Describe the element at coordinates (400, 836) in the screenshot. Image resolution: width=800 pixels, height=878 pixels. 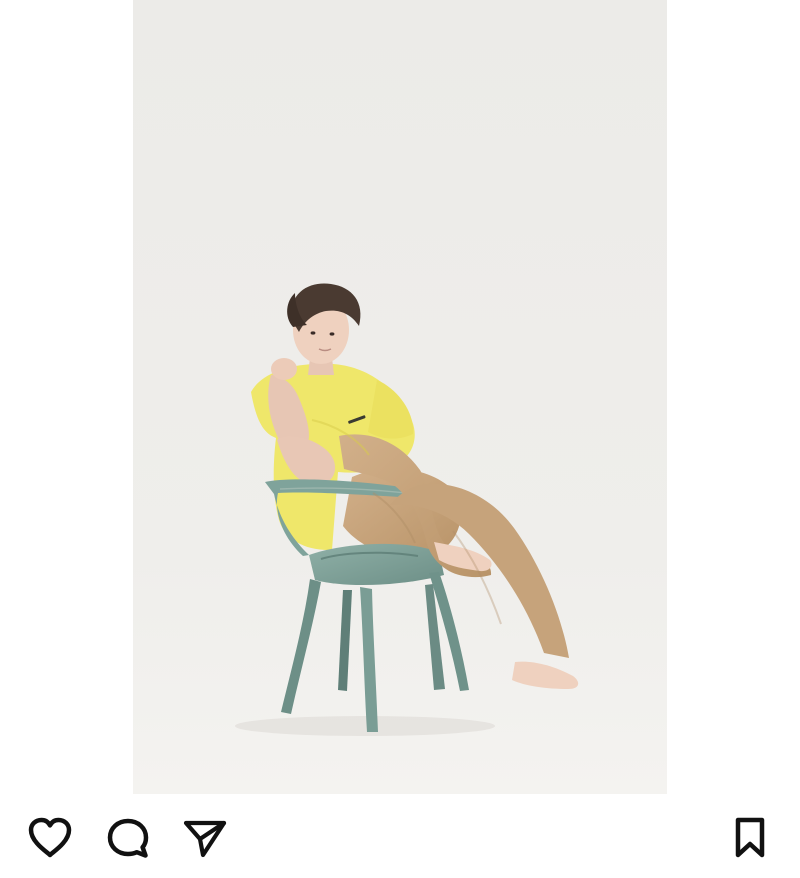
I see `post-actions-bar` at that location.